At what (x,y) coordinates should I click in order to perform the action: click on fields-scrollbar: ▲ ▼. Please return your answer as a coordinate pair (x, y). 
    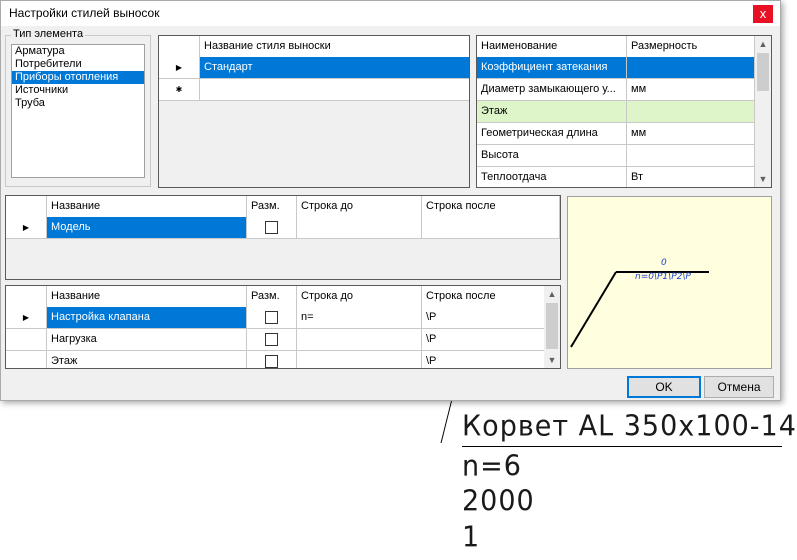
    Looking at the image, I should click on (552, 327).